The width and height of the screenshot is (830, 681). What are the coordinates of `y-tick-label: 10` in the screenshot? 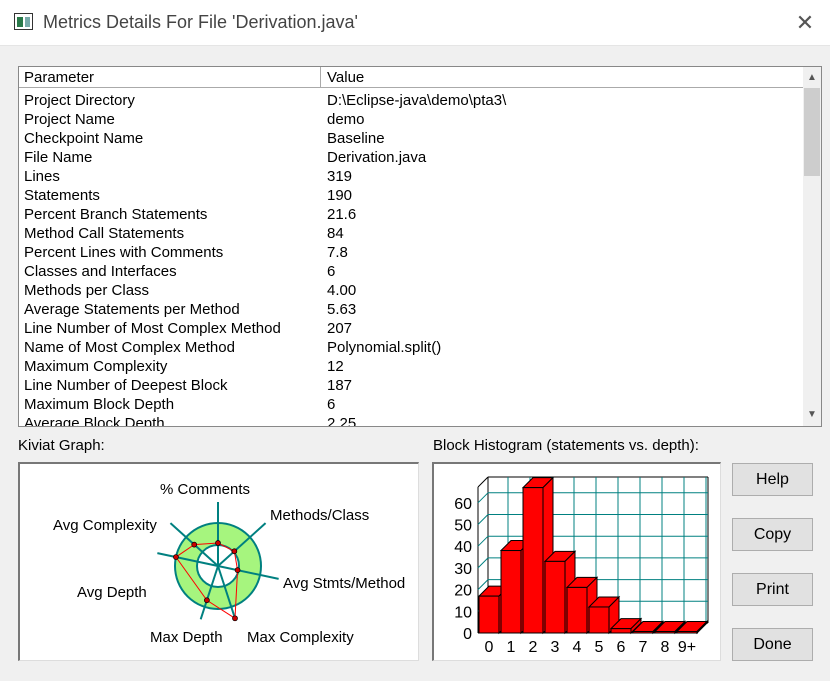 It's located at (463, 612).